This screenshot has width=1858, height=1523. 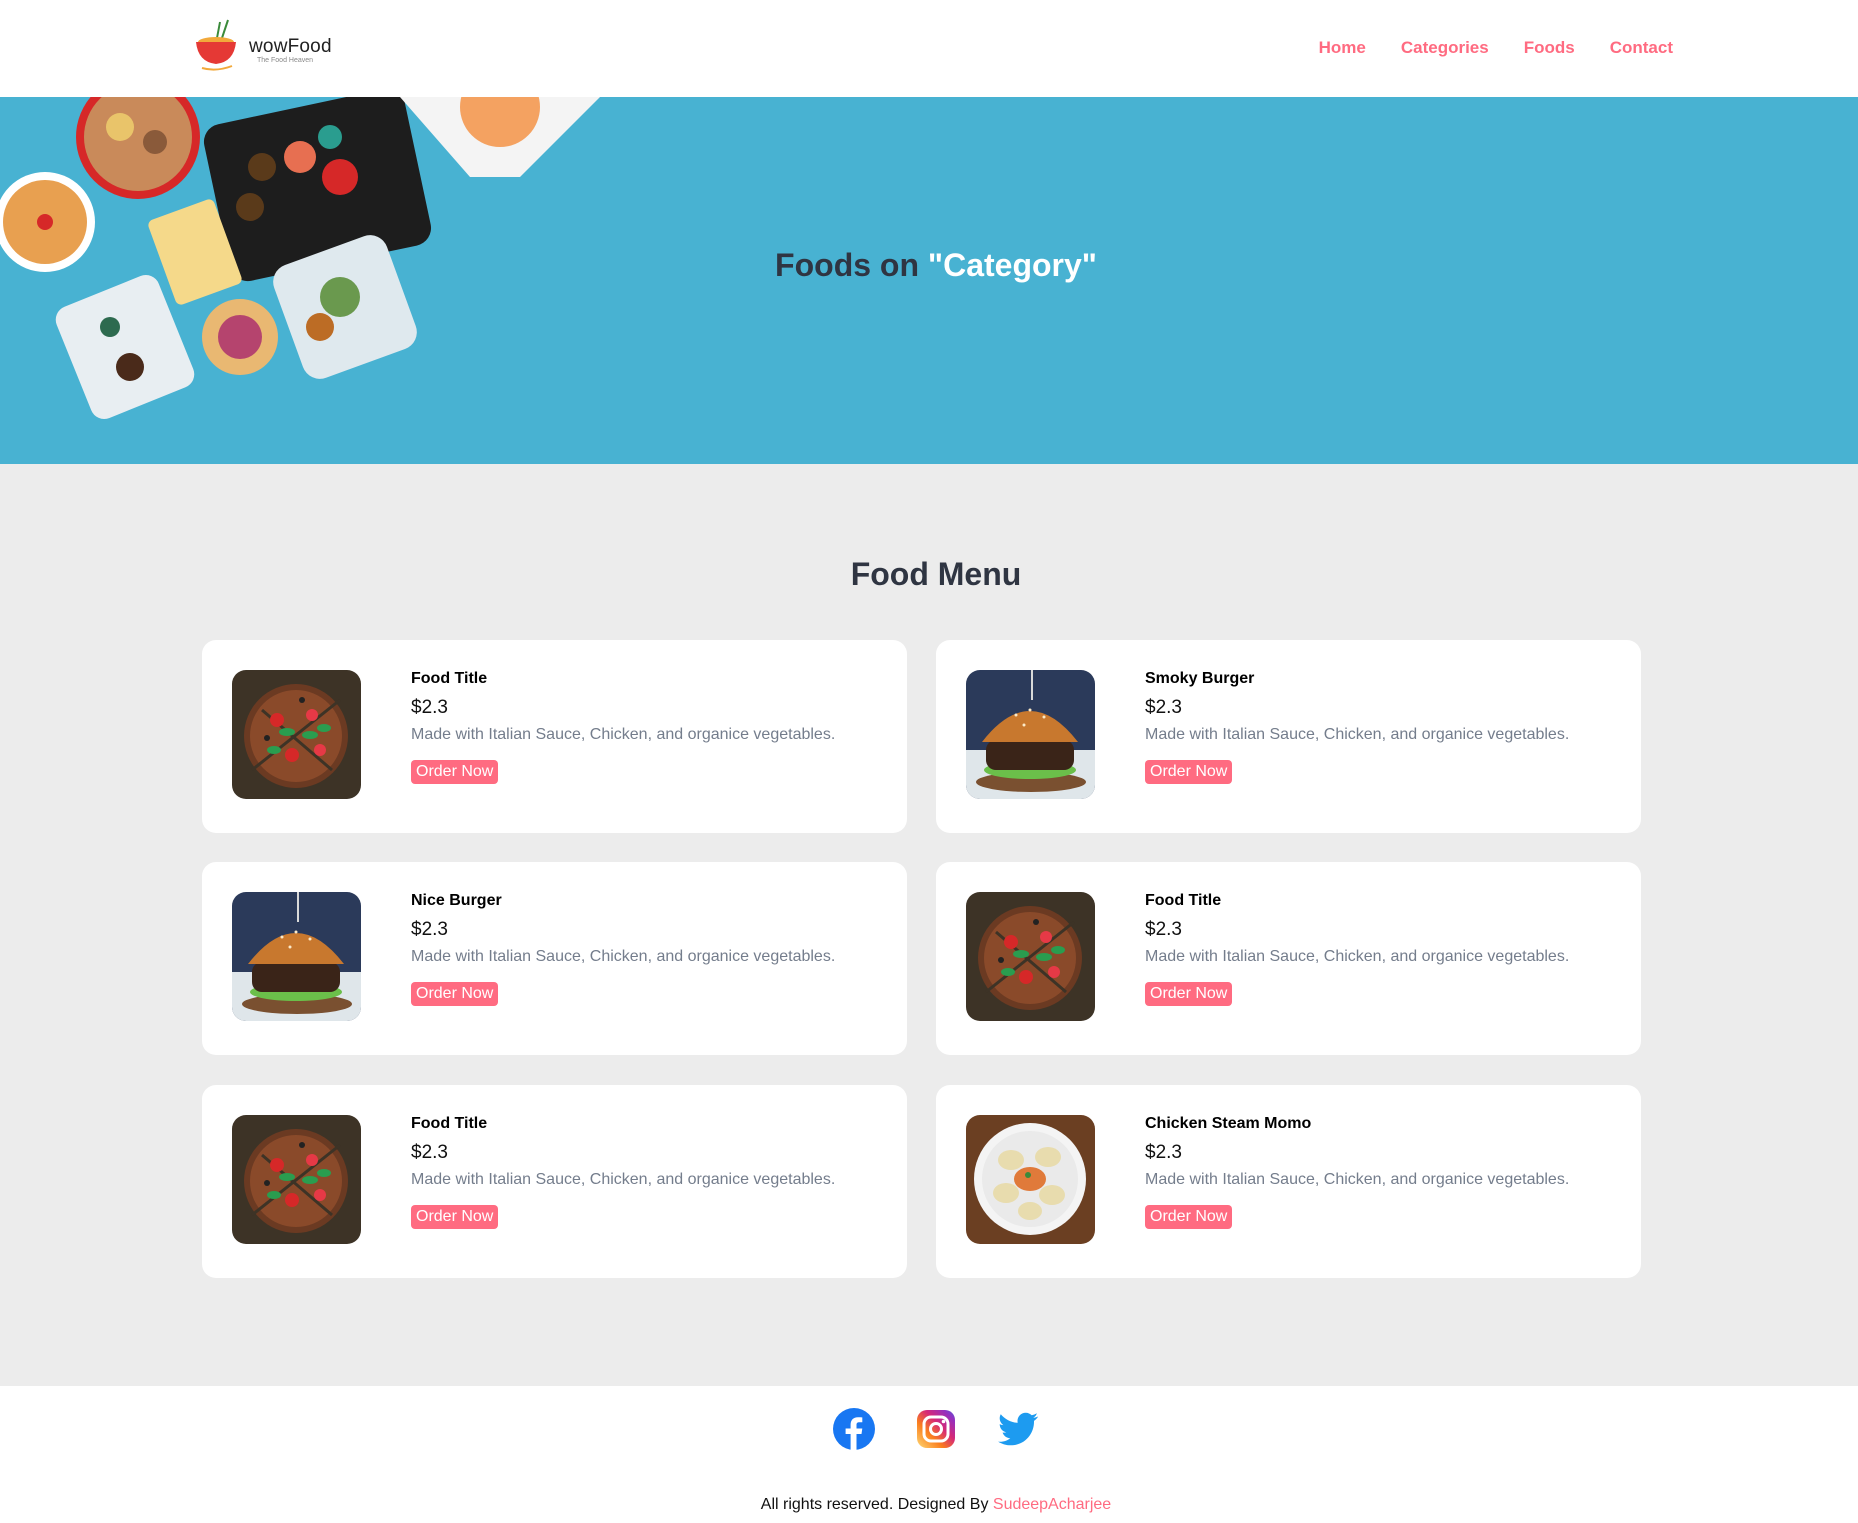 I want to click on brand-tagline: The Food Heaven, so click(x=285, y=60).